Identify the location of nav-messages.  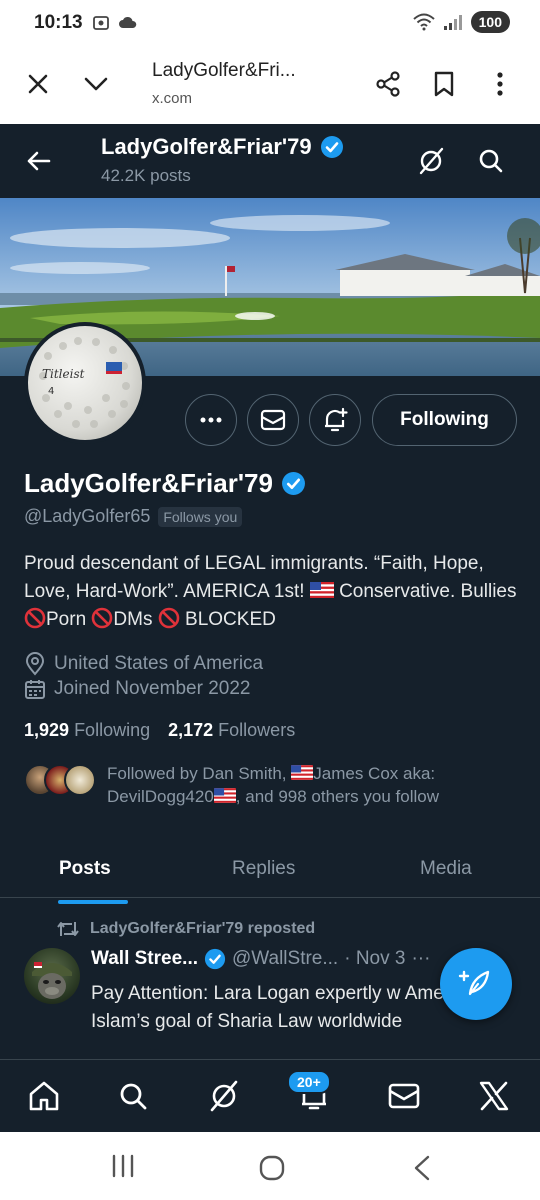
(404, 1096).